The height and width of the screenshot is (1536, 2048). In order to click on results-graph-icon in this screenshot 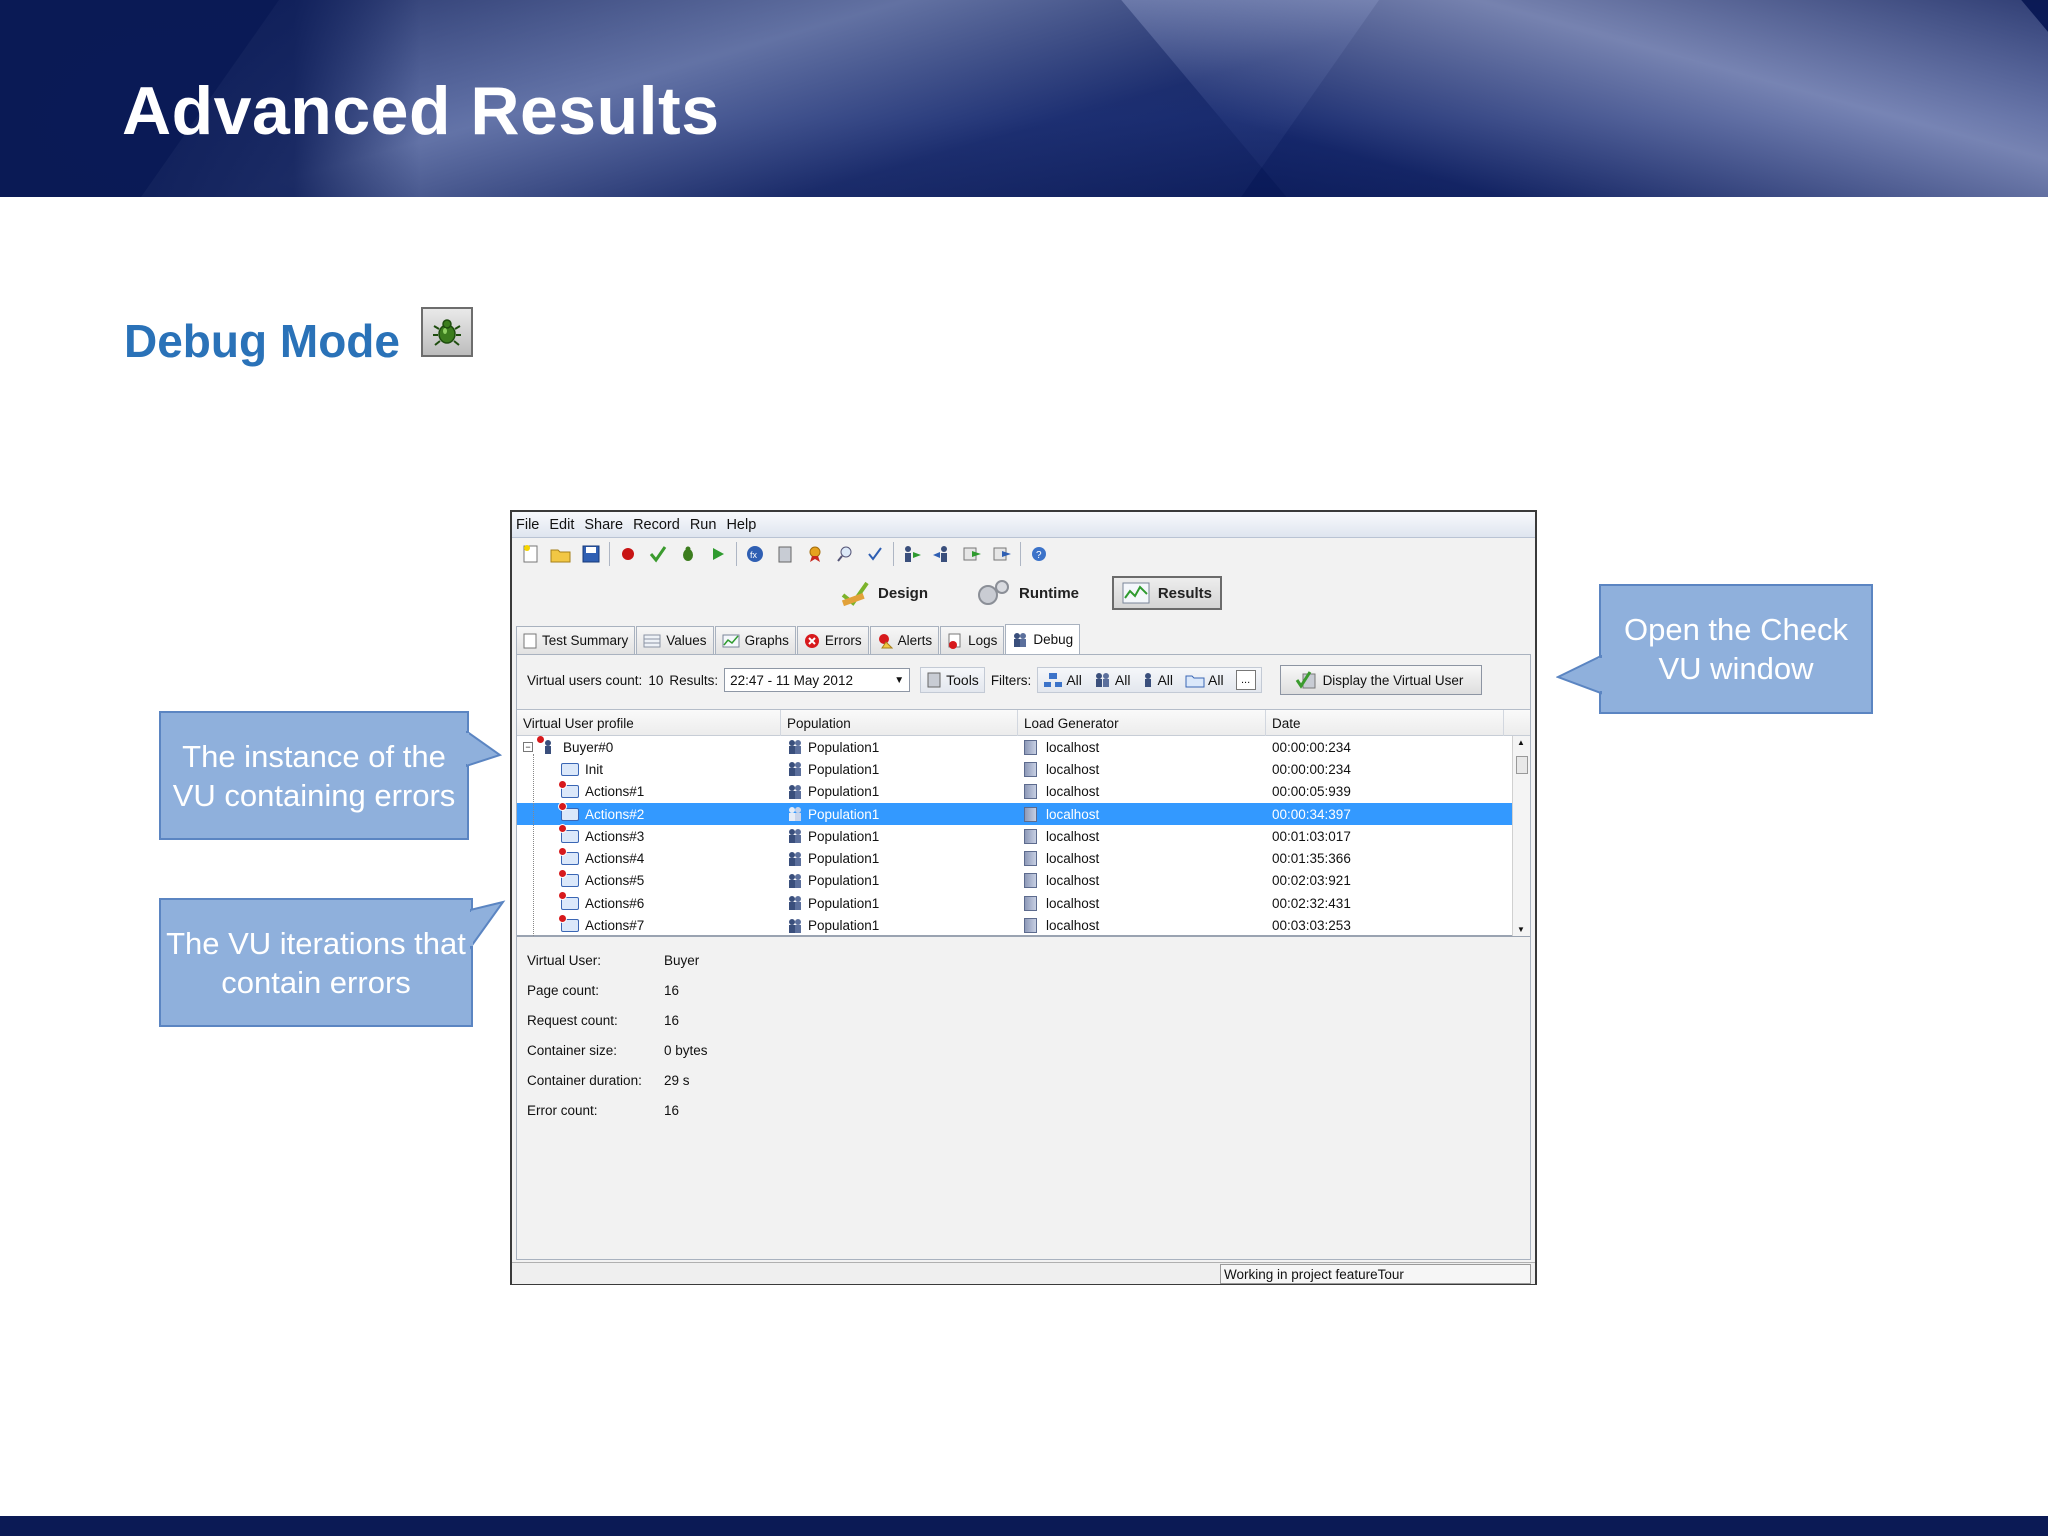, I will do `click(1136, 593)`.